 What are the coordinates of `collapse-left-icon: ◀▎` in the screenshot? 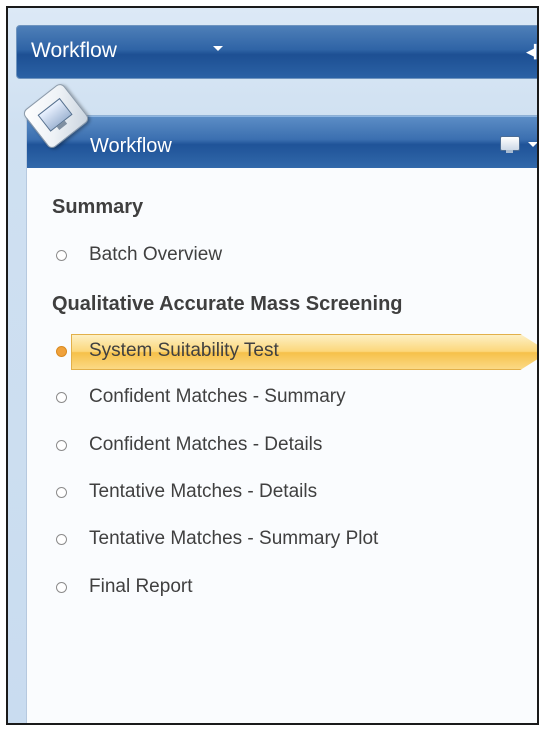 It's located at (531, 52).